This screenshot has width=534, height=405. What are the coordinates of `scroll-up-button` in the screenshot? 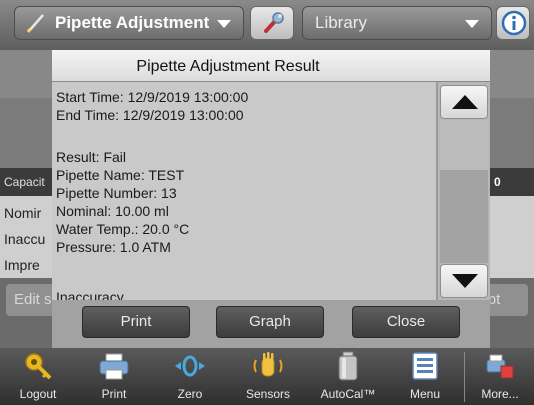 It's located at (464, 102).